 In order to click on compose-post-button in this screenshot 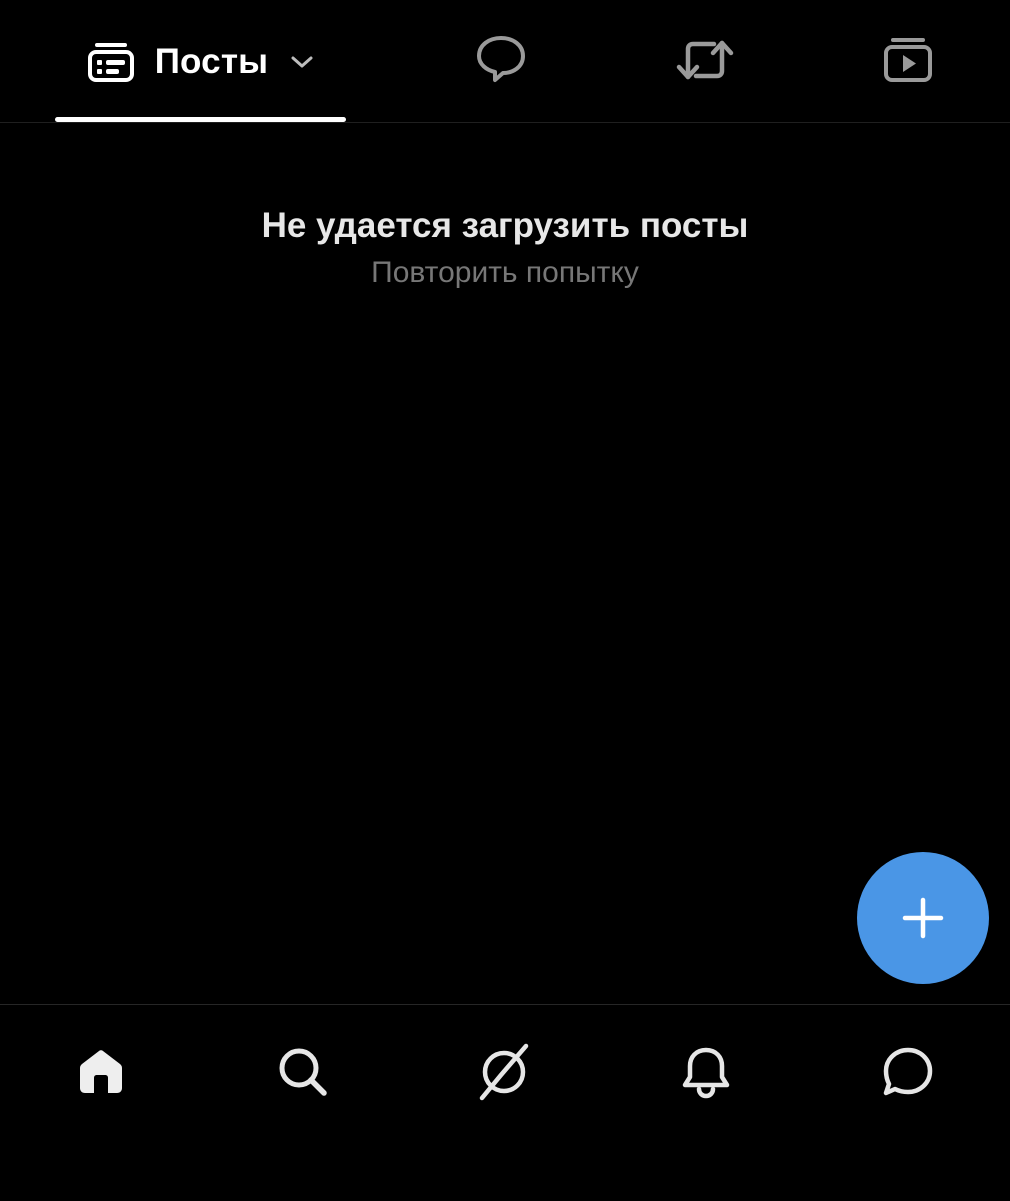, I will do `click(923, 918)`.